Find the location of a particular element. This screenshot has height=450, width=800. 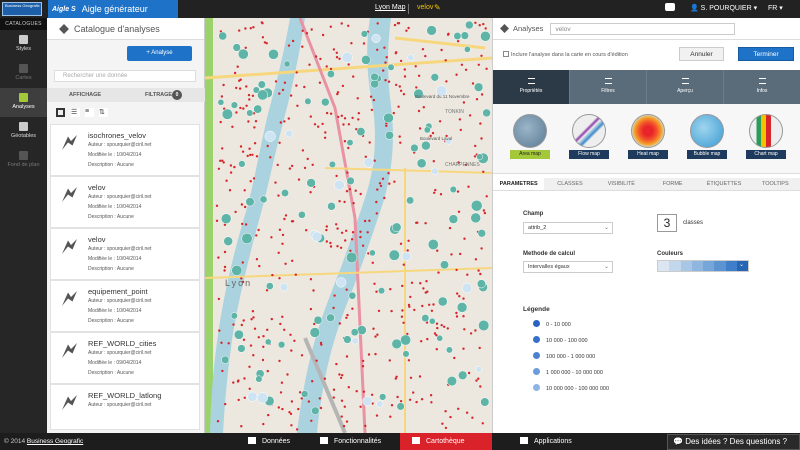

nav-applications: Applications is located at coordinates (546, 441).